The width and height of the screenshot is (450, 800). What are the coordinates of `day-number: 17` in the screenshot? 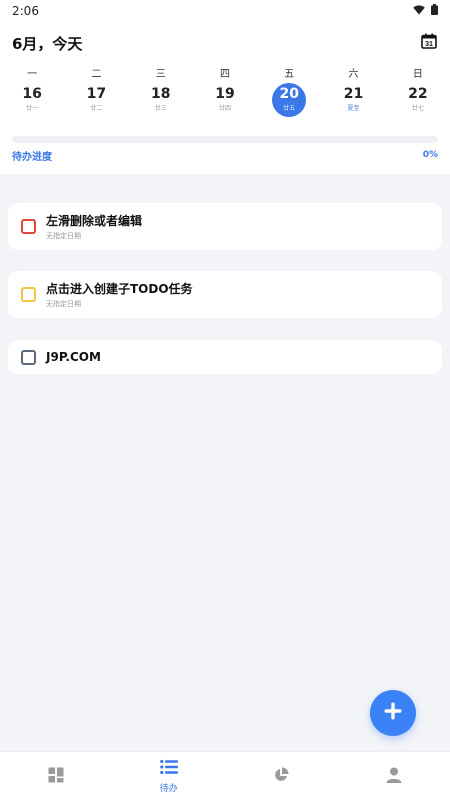 It's located at (96, 94).